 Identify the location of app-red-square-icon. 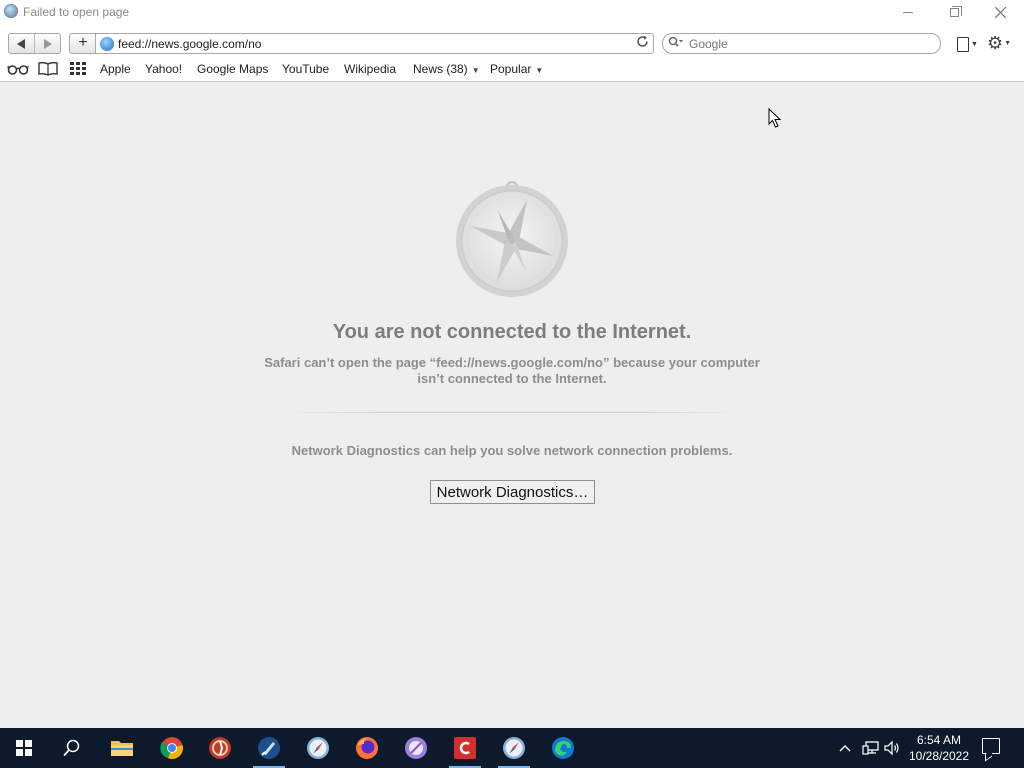
(465, 748).